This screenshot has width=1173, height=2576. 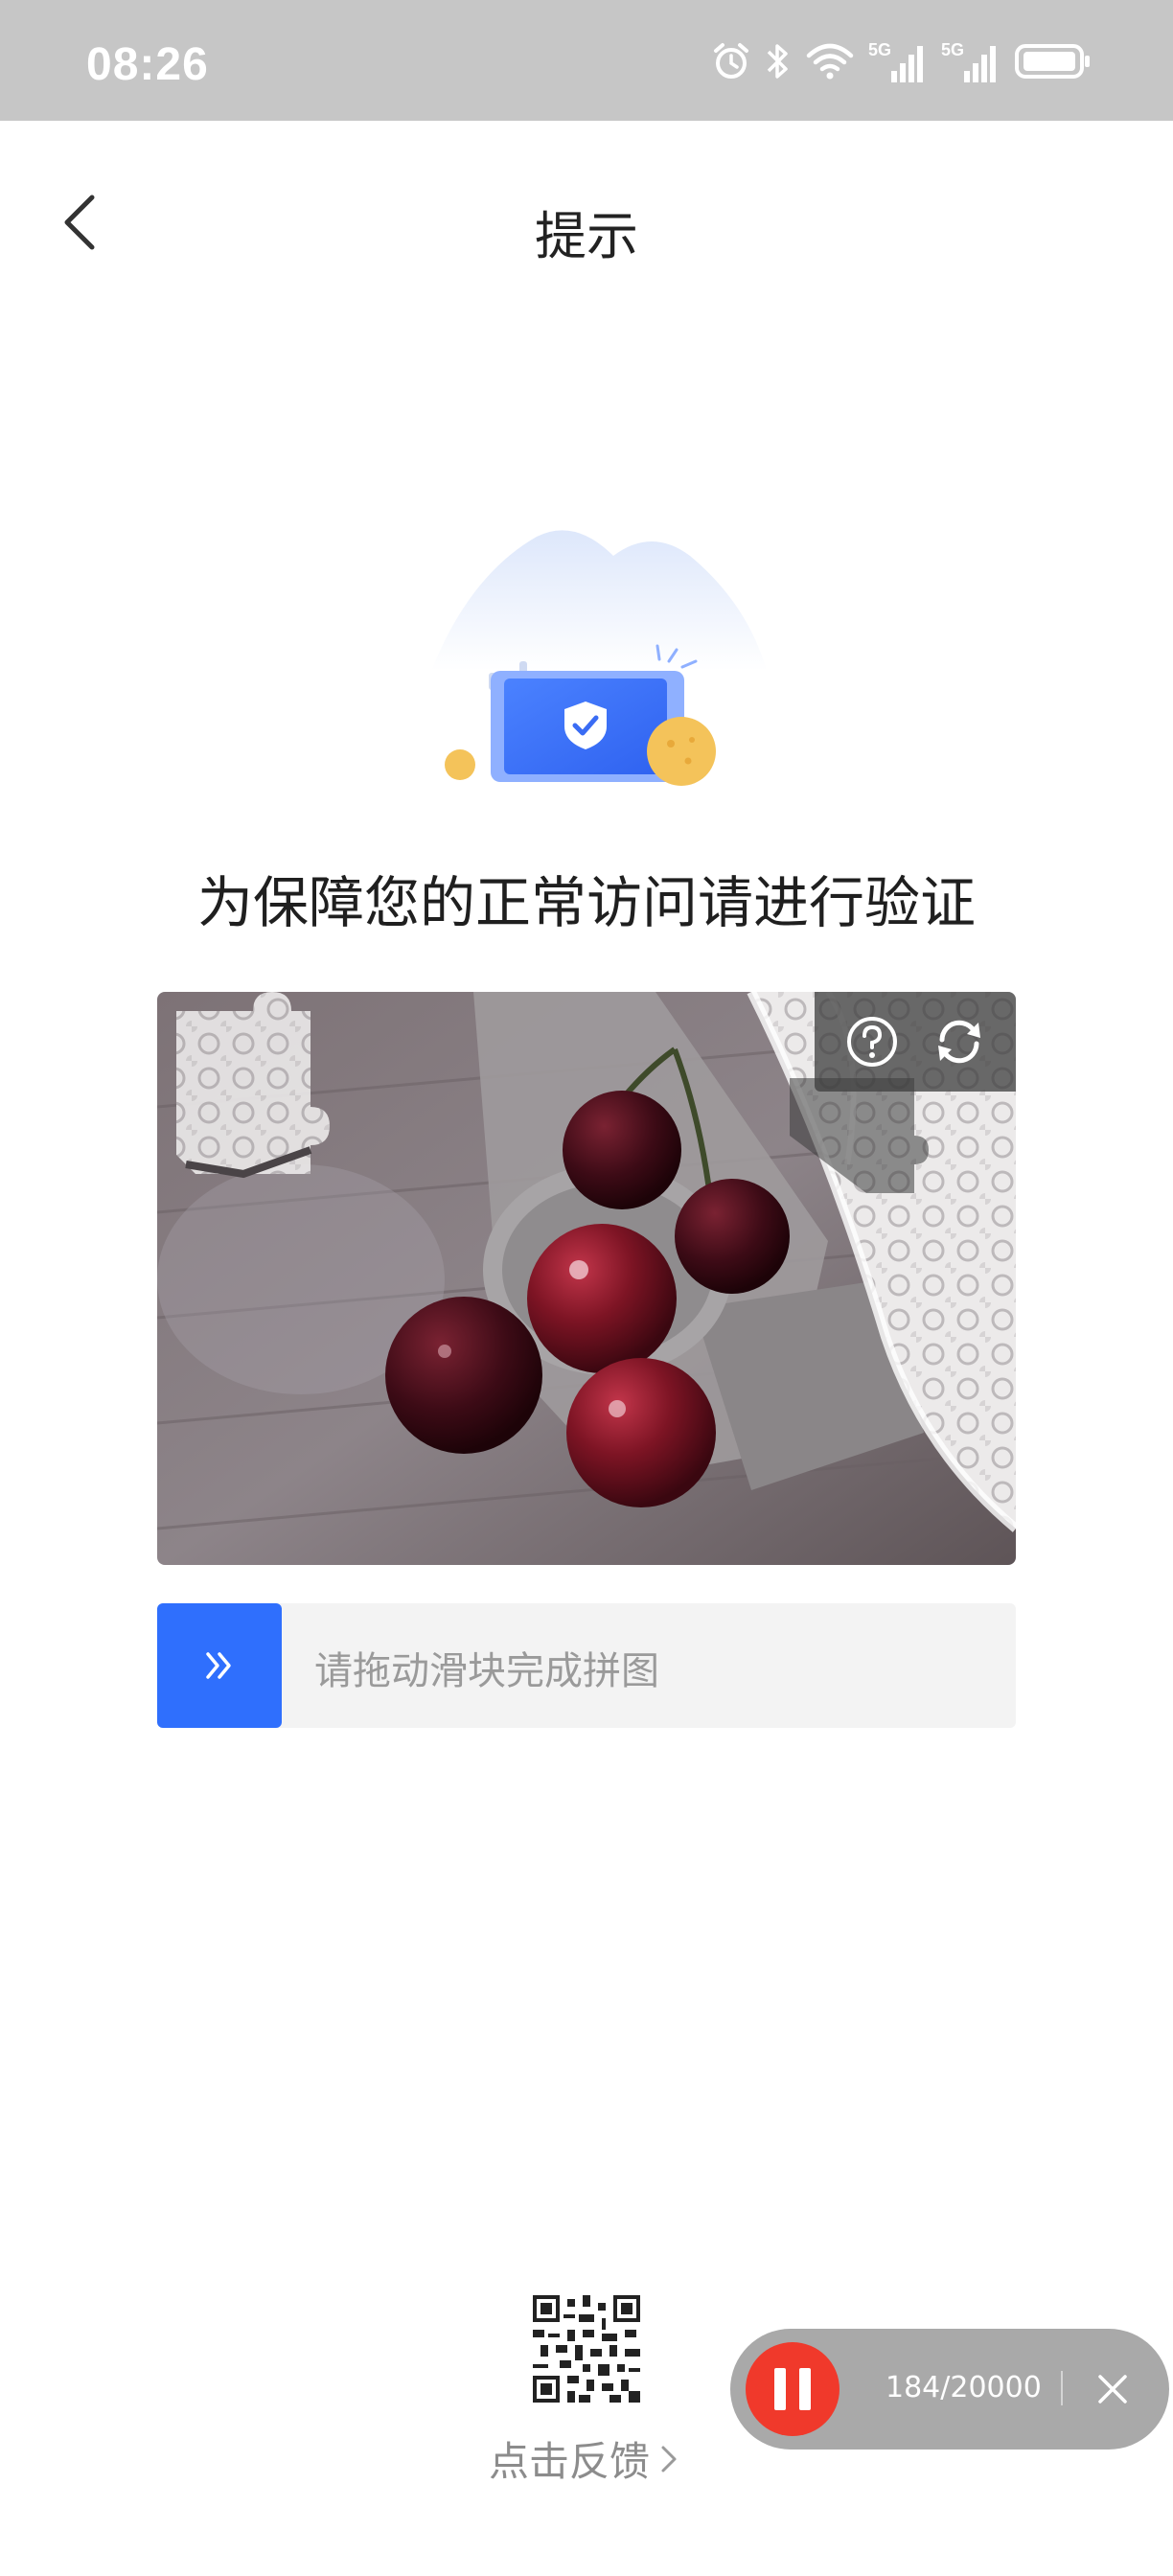 What do you see at coordinates (669, 2459) in the screenshot?
I see `chevron-right-icon` at bounding box center [669, 2459].